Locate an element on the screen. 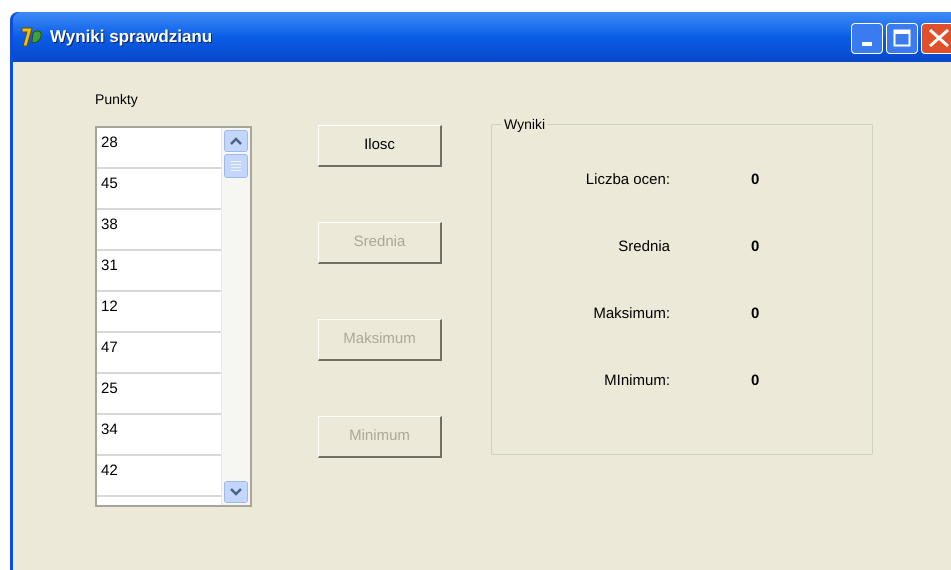 Image resolution: width=951 pixels, height=570 pixels. close-button is located at coordinates (936, 38).